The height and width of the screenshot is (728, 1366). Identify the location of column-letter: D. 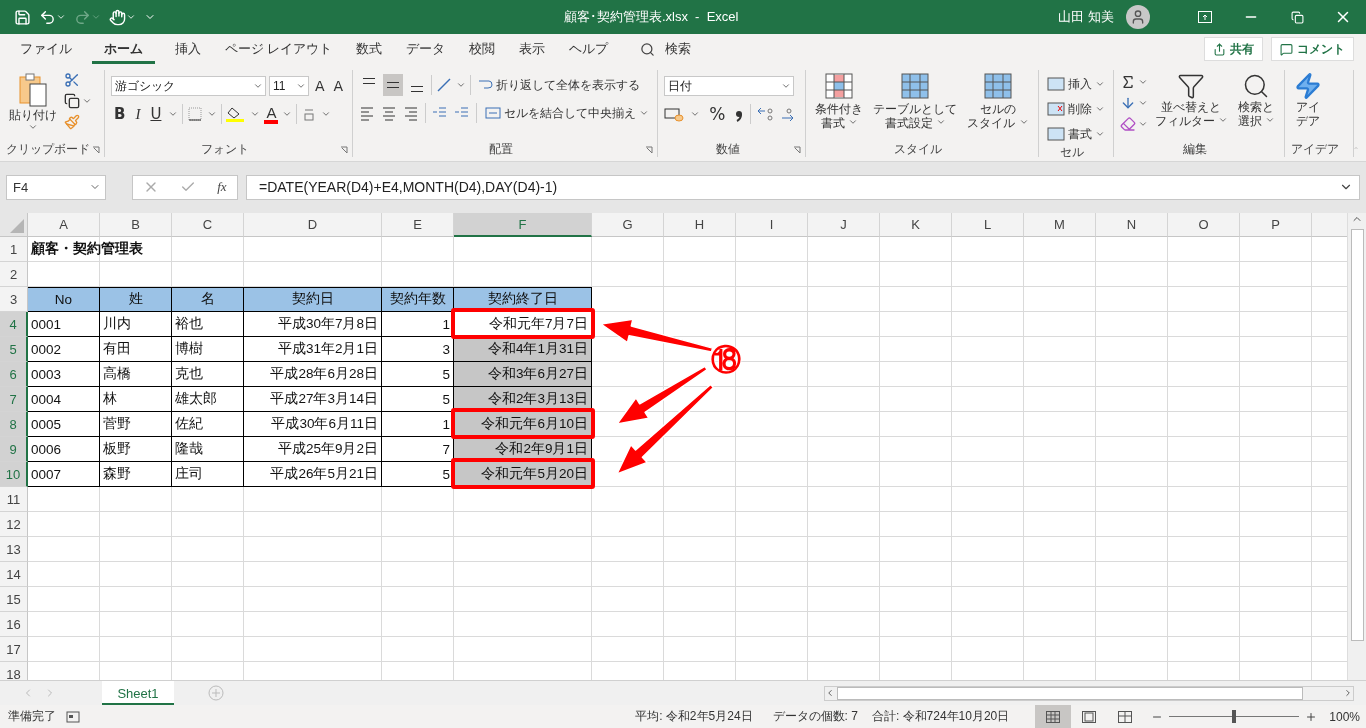
(313, 225).